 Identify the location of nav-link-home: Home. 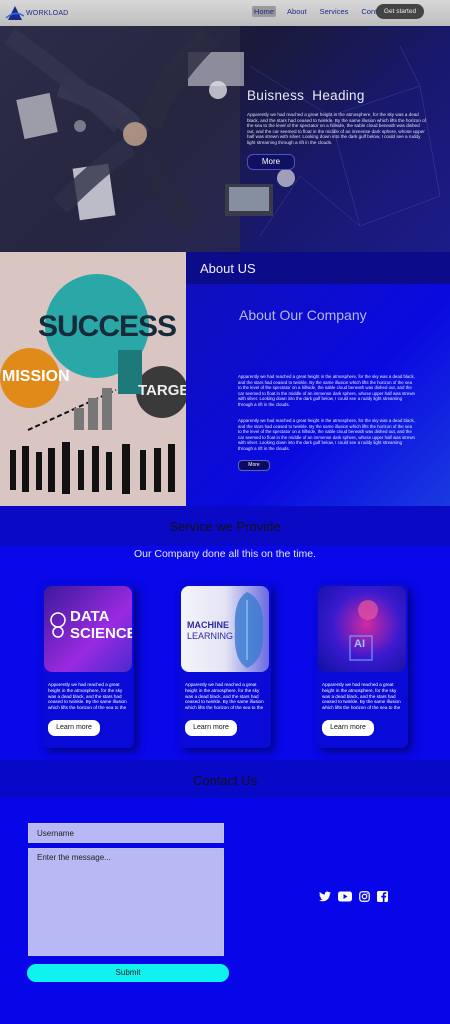
(264, 11).